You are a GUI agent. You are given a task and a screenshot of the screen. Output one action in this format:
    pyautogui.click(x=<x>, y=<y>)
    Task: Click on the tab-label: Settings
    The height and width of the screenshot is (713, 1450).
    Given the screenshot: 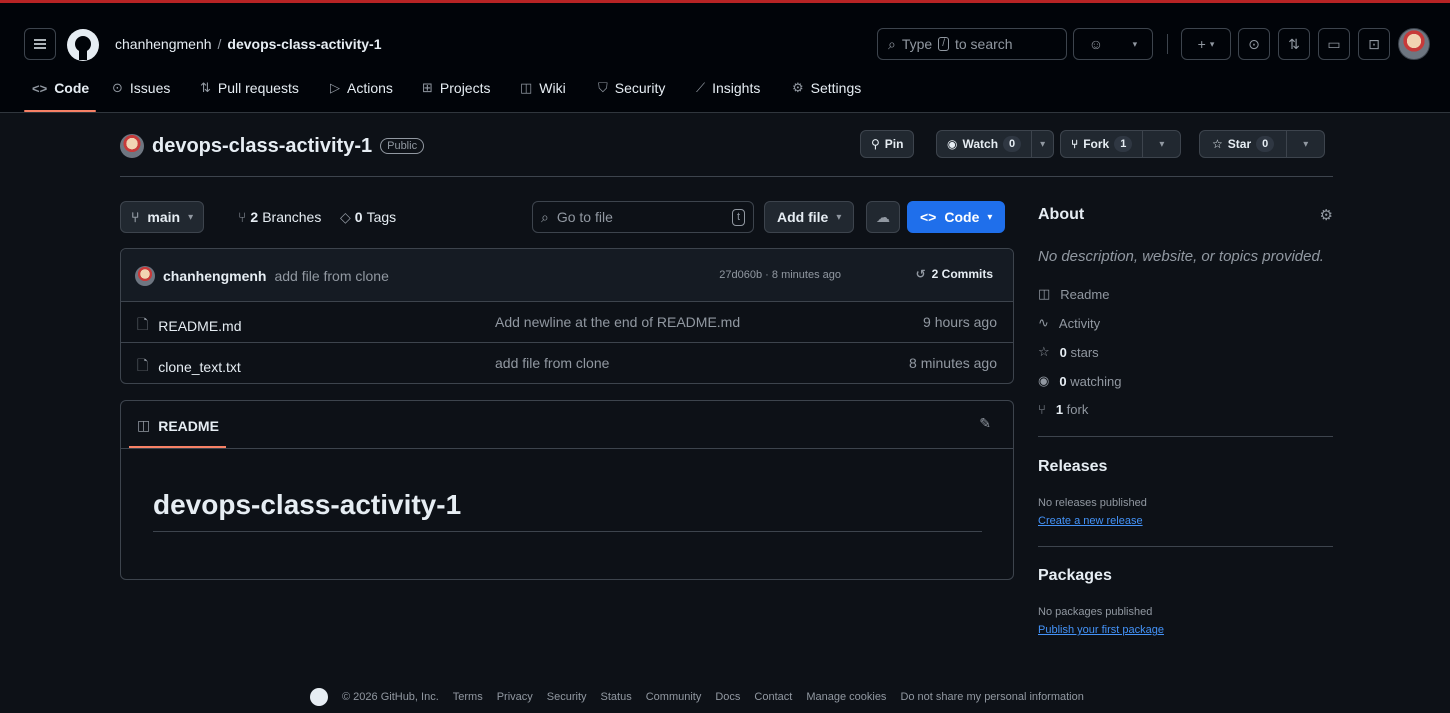 What is the action you would take?
    pyautogui.click(x=836, y=88)
    